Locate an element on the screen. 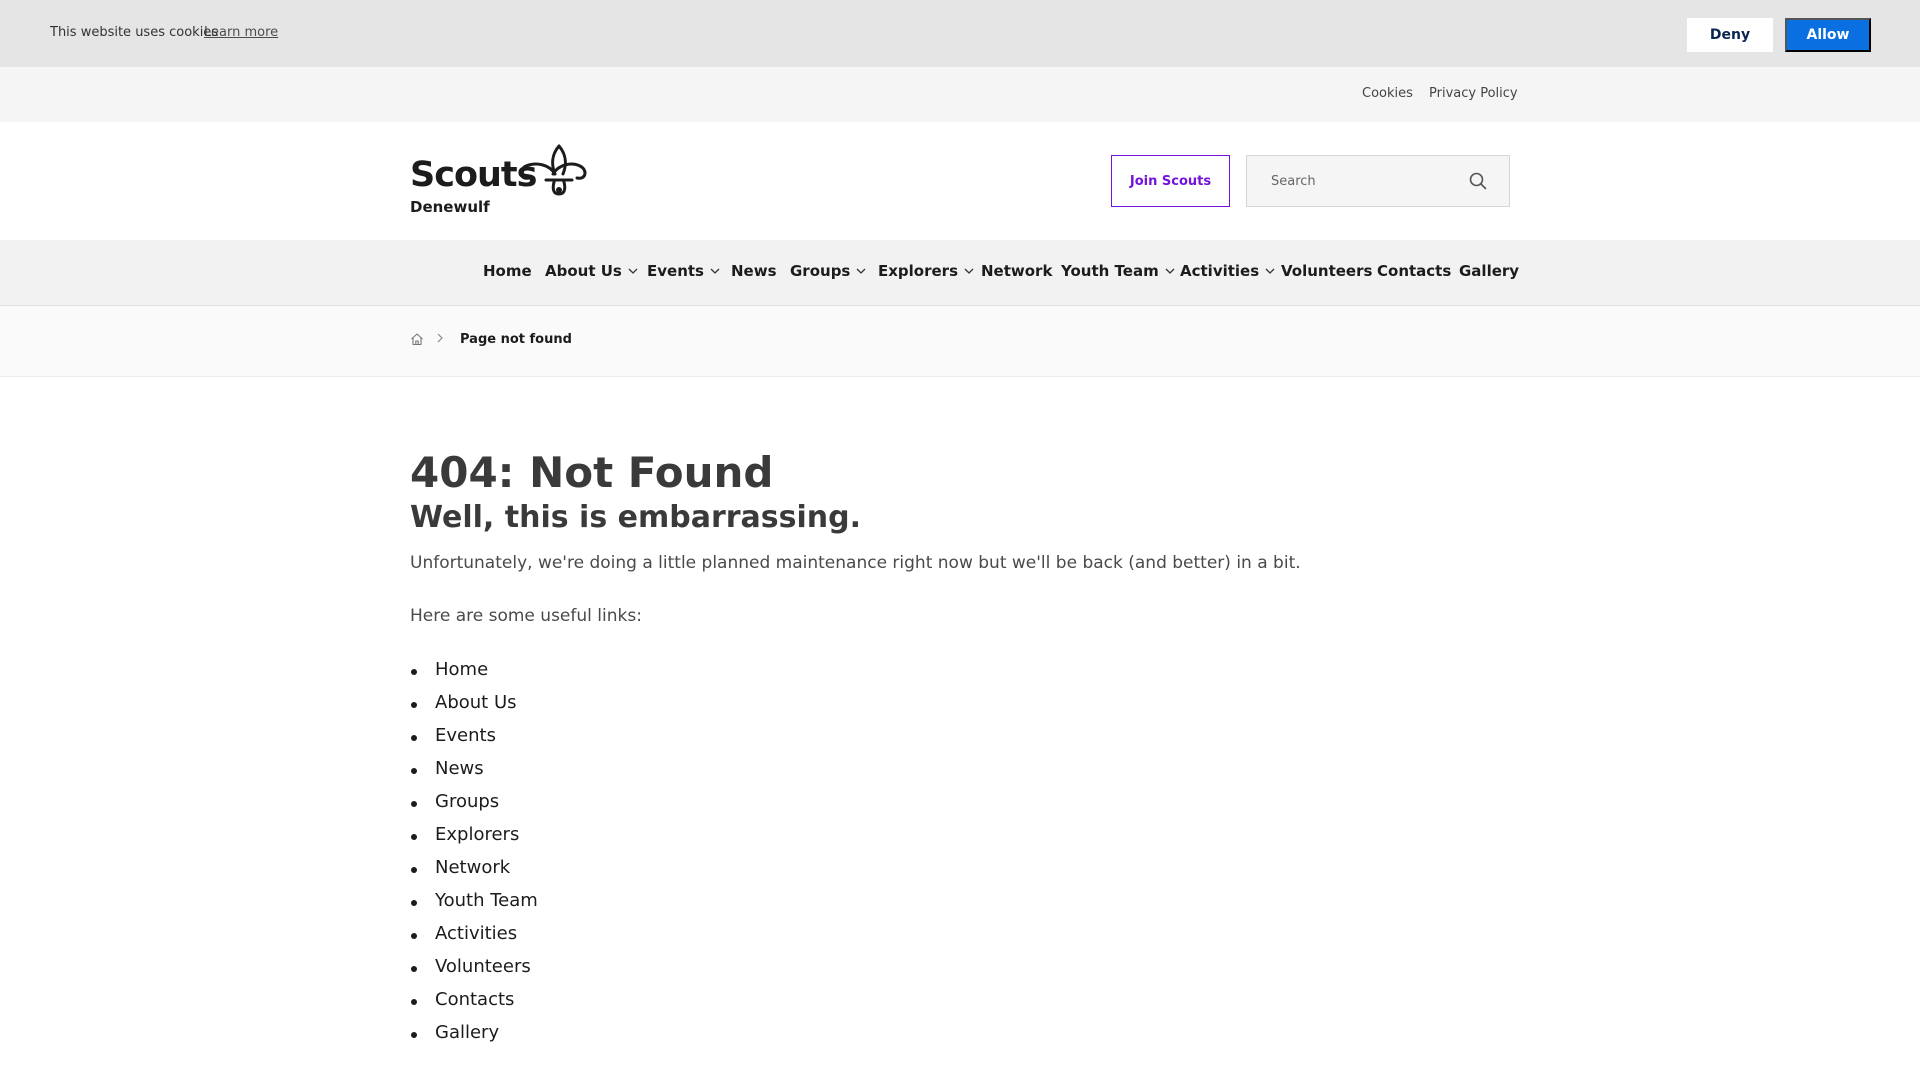 Image resolution: width=1920 pixels, height=1080 pixels. list-item: Network is located at coordinates (474, 870).